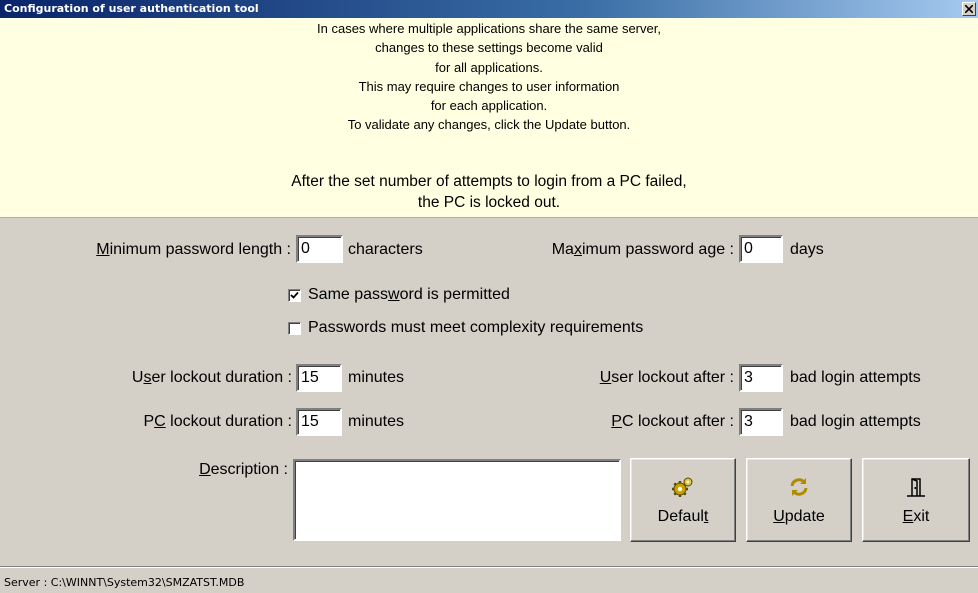 The height and width of the screenshot is (593, 978). What do you see at coordinates (217, 421) in the screenshot?
I see `pc-lockout-duration-label: PC lockout duration :` at bounding box center [217, 421].